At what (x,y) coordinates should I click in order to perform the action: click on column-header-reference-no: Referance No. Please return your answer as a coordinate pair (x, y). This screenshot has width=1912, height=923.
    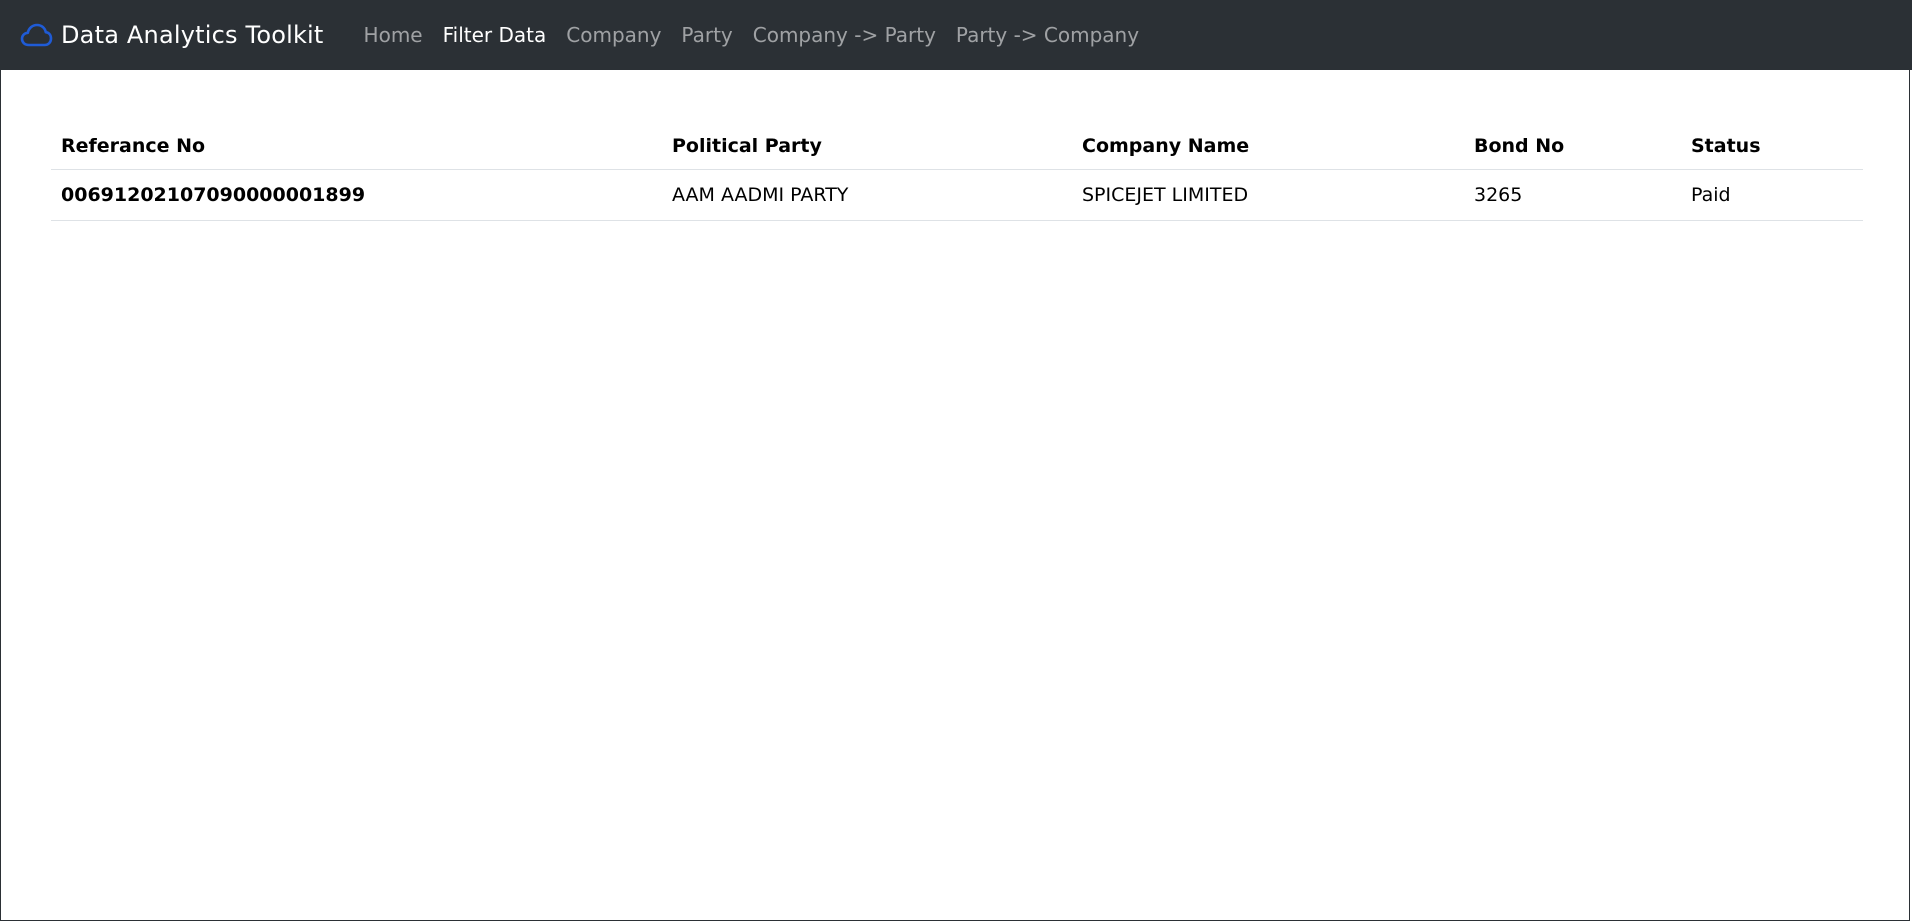
    Looking at the image, I should click on (356, 146).